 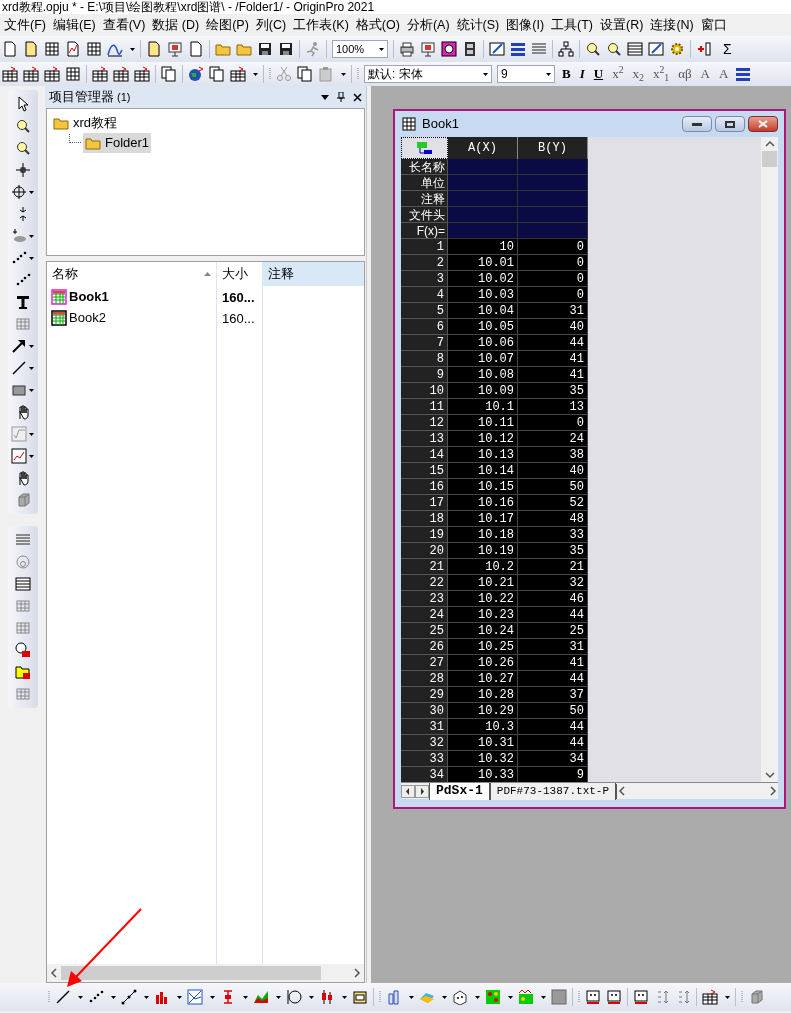 I want to click on menu-item: 图像(I), so click(x=525, y=25).